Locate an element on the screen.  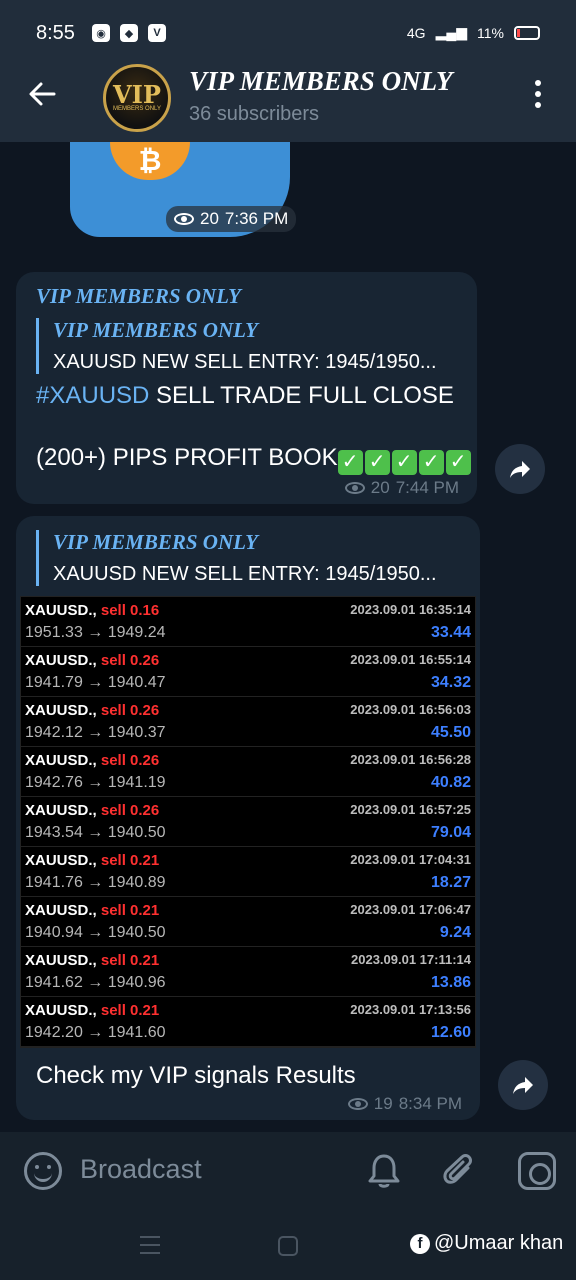
trade-datetime: 2023.09.01 17:13:56 is located at coordinates (410, 1009).